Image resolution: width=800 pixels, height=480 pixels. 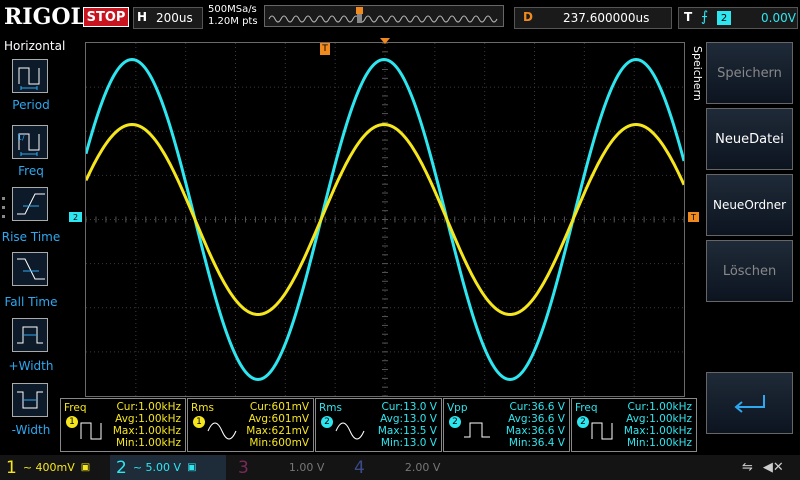 I want to click on channel-2-status: 2 ~ 5.00 V ▣, so click(x=168, y=467).